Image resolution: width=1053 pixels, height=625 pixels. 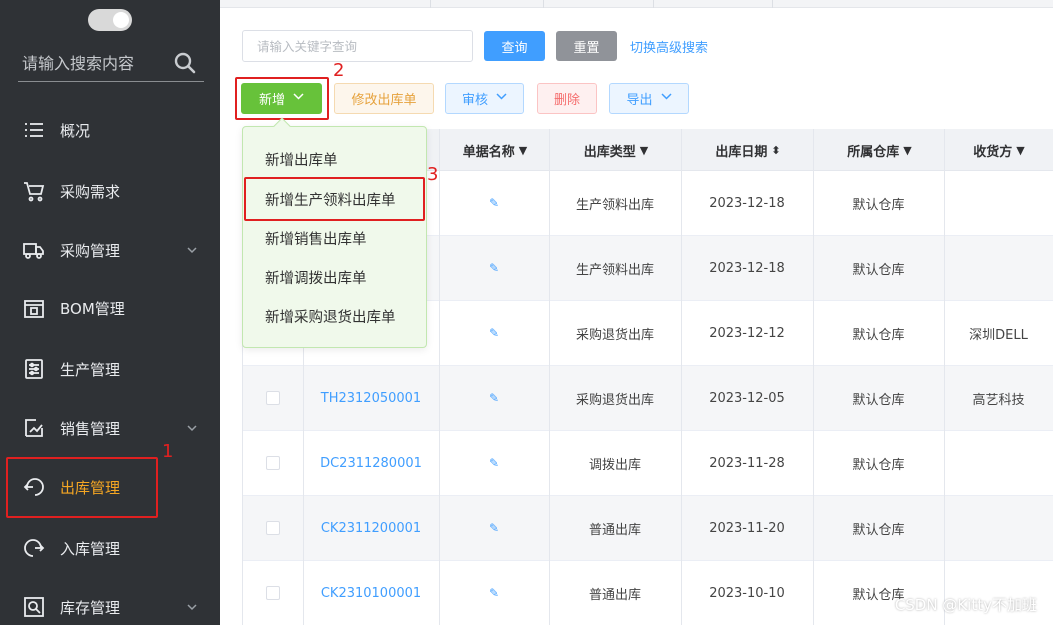 I want to click on edit-outbound-button: 修改出库单, so click(x=384, y=98).